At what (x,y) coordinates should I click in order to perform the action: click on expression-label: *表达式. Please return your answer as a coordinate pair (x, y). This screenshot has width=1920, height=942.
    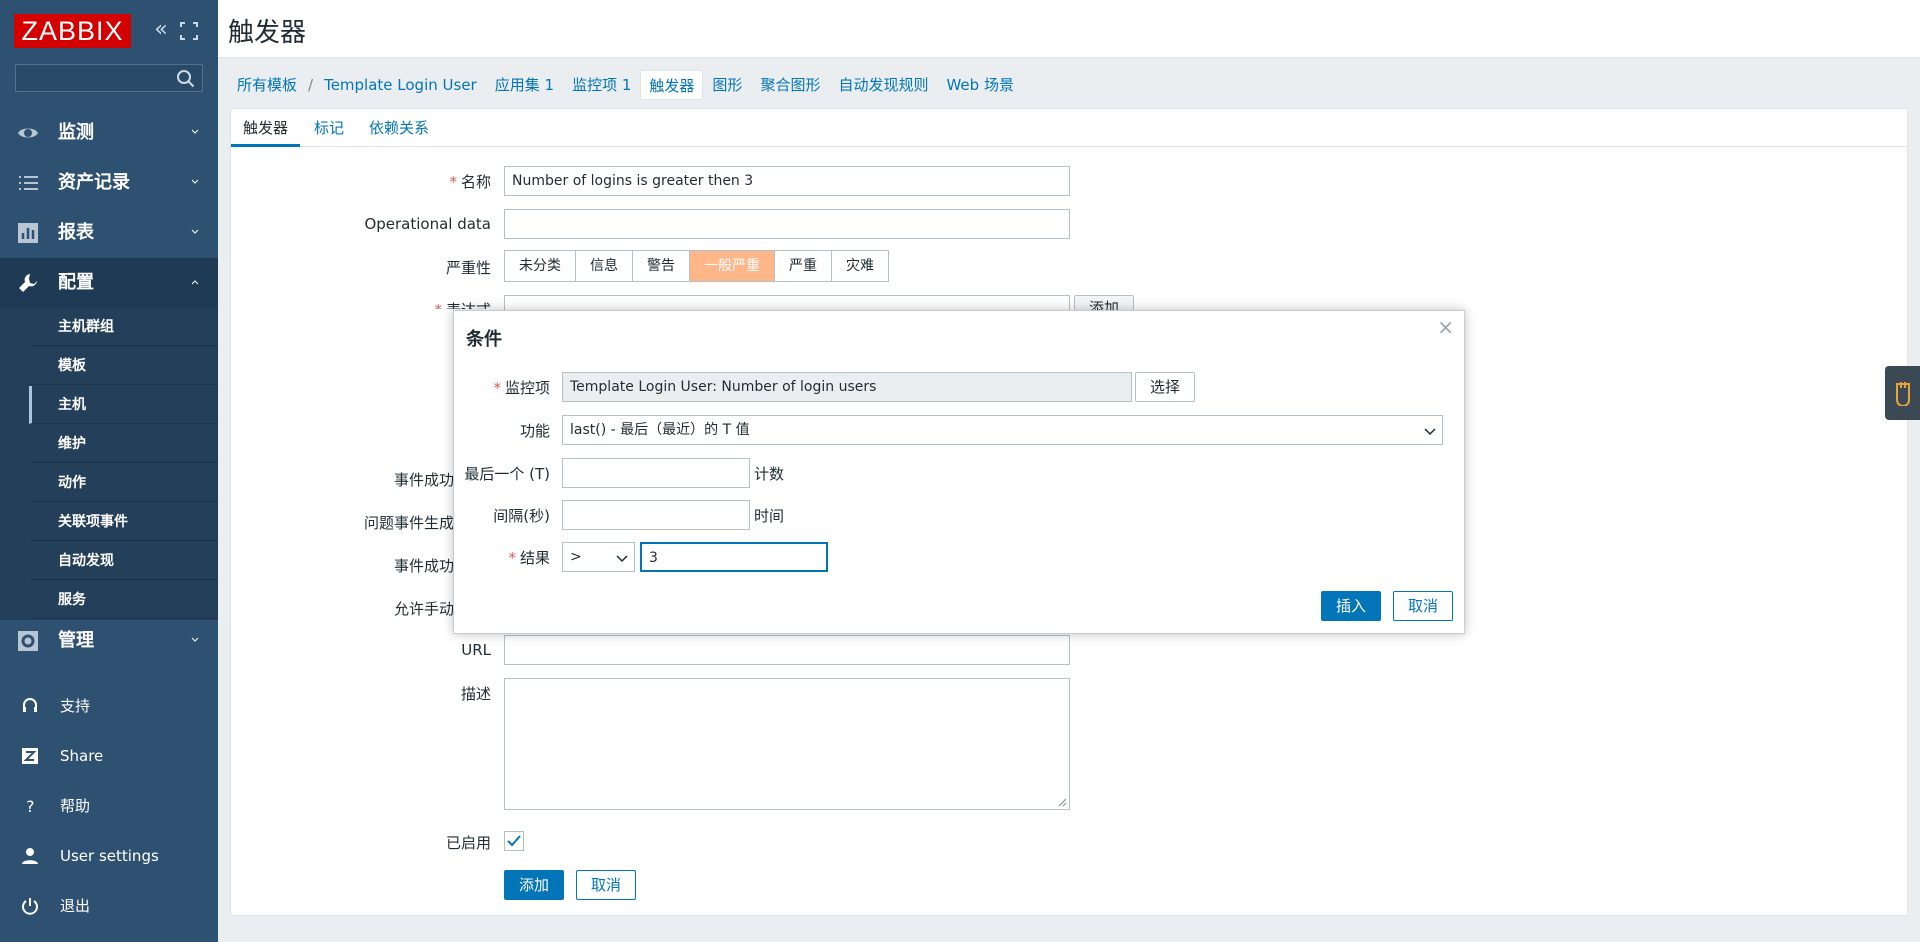
    Looking at the image, I should click on (405, 304).